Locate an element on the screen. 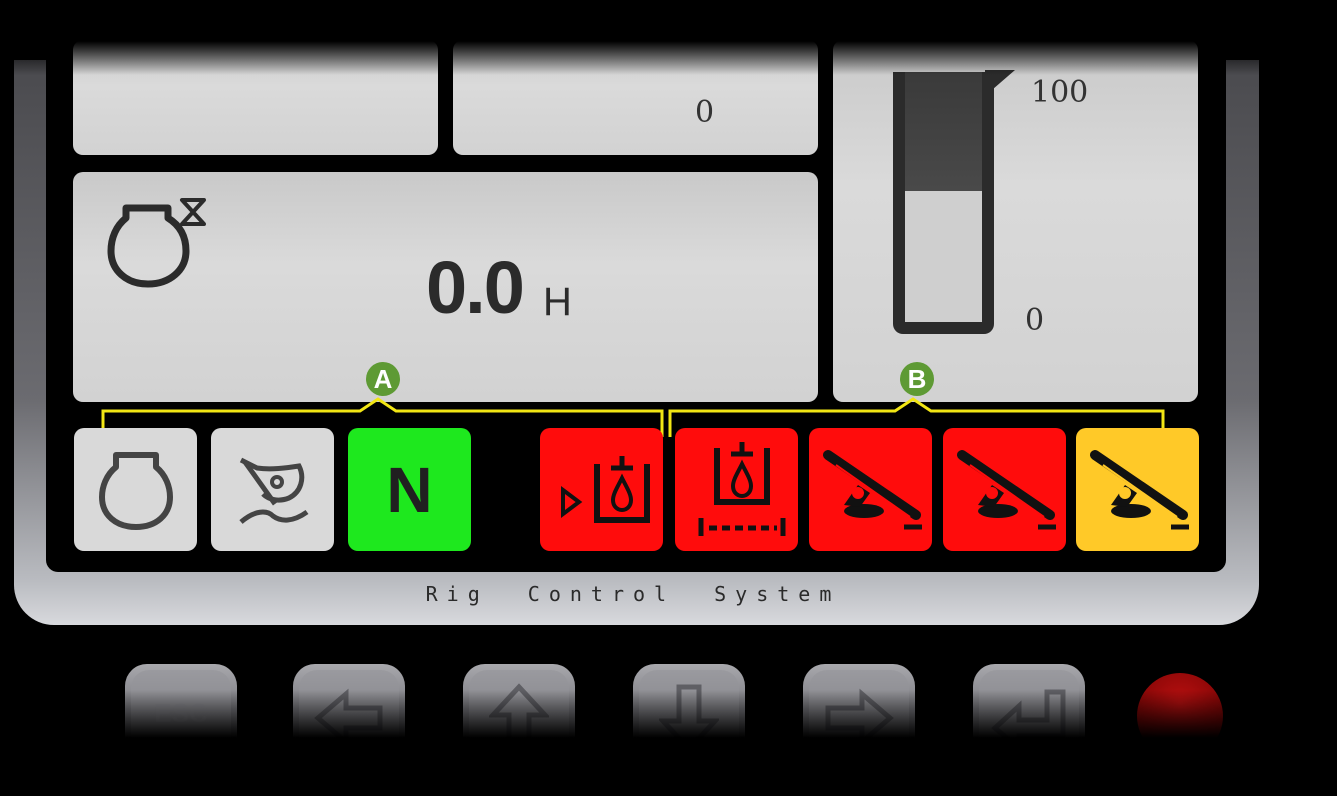 Image resolution: width=1337 pixels, height=796 pixels. esc-label: ESC is located at coordinates (181, 712).